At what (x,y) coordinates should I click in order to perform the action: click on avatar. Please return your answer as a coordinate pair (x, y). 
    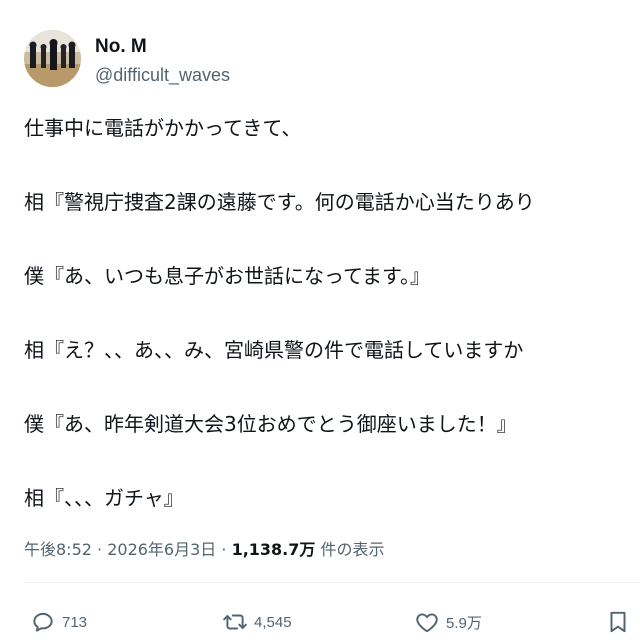
    Looking at the image, I should click on (52, 58).